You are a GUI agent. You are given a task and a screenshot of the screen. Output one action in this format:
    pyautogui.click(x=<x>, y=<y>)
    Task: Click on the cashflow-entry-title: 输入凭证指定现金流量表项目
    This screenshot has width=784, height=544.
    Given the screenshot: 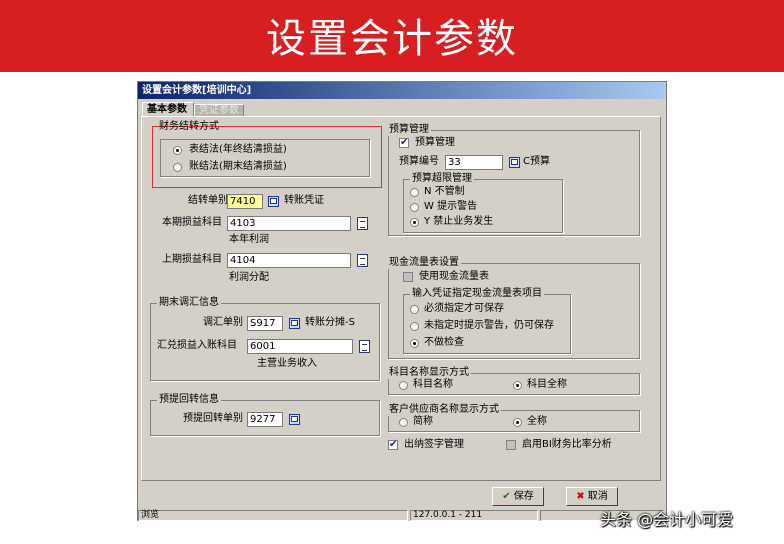 What is the action you would take?
    pyautogui.click(x=477, y=294)
    